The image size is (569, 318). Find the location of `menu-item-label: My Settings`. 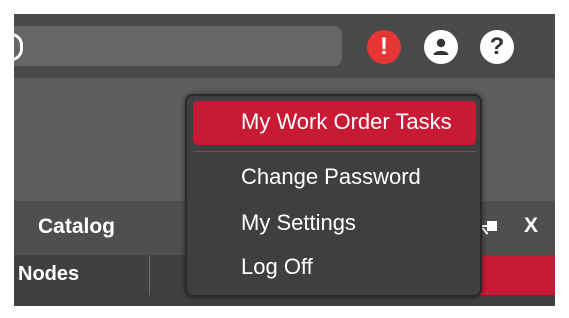

menu-item-label: My Settings is located at coordinates (298, 222).